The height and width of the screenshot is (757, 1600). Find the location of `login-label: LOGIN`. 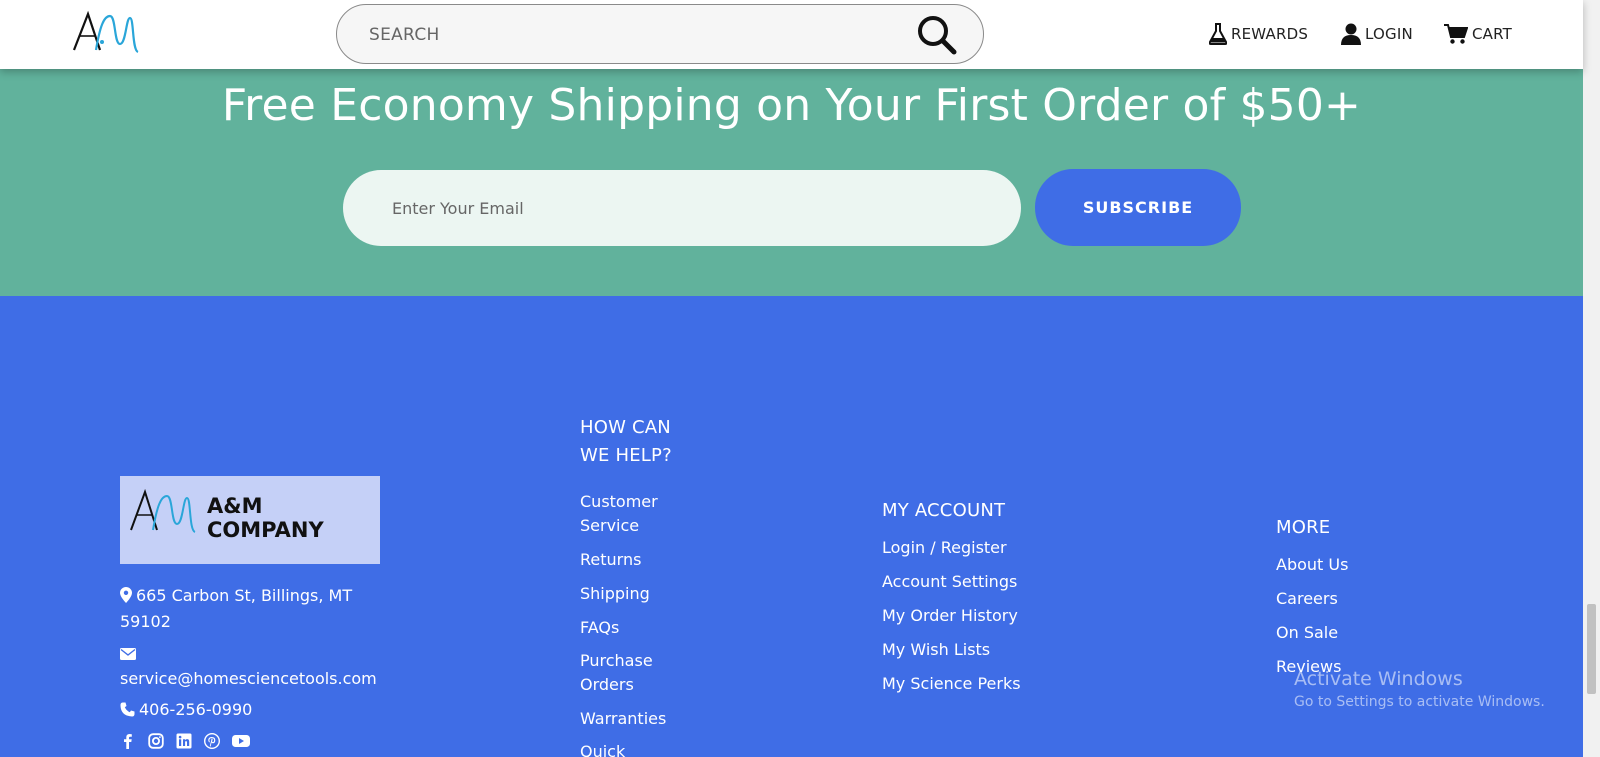

login-label: LOGIN is located at coordinates (1389, 34).